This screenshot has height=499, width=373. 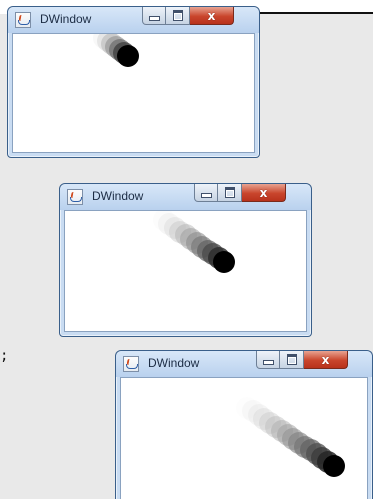 What do you see at coordinates (315, 13) in the screenshot?
I see `divider-line` at bounding box center [315, 13].